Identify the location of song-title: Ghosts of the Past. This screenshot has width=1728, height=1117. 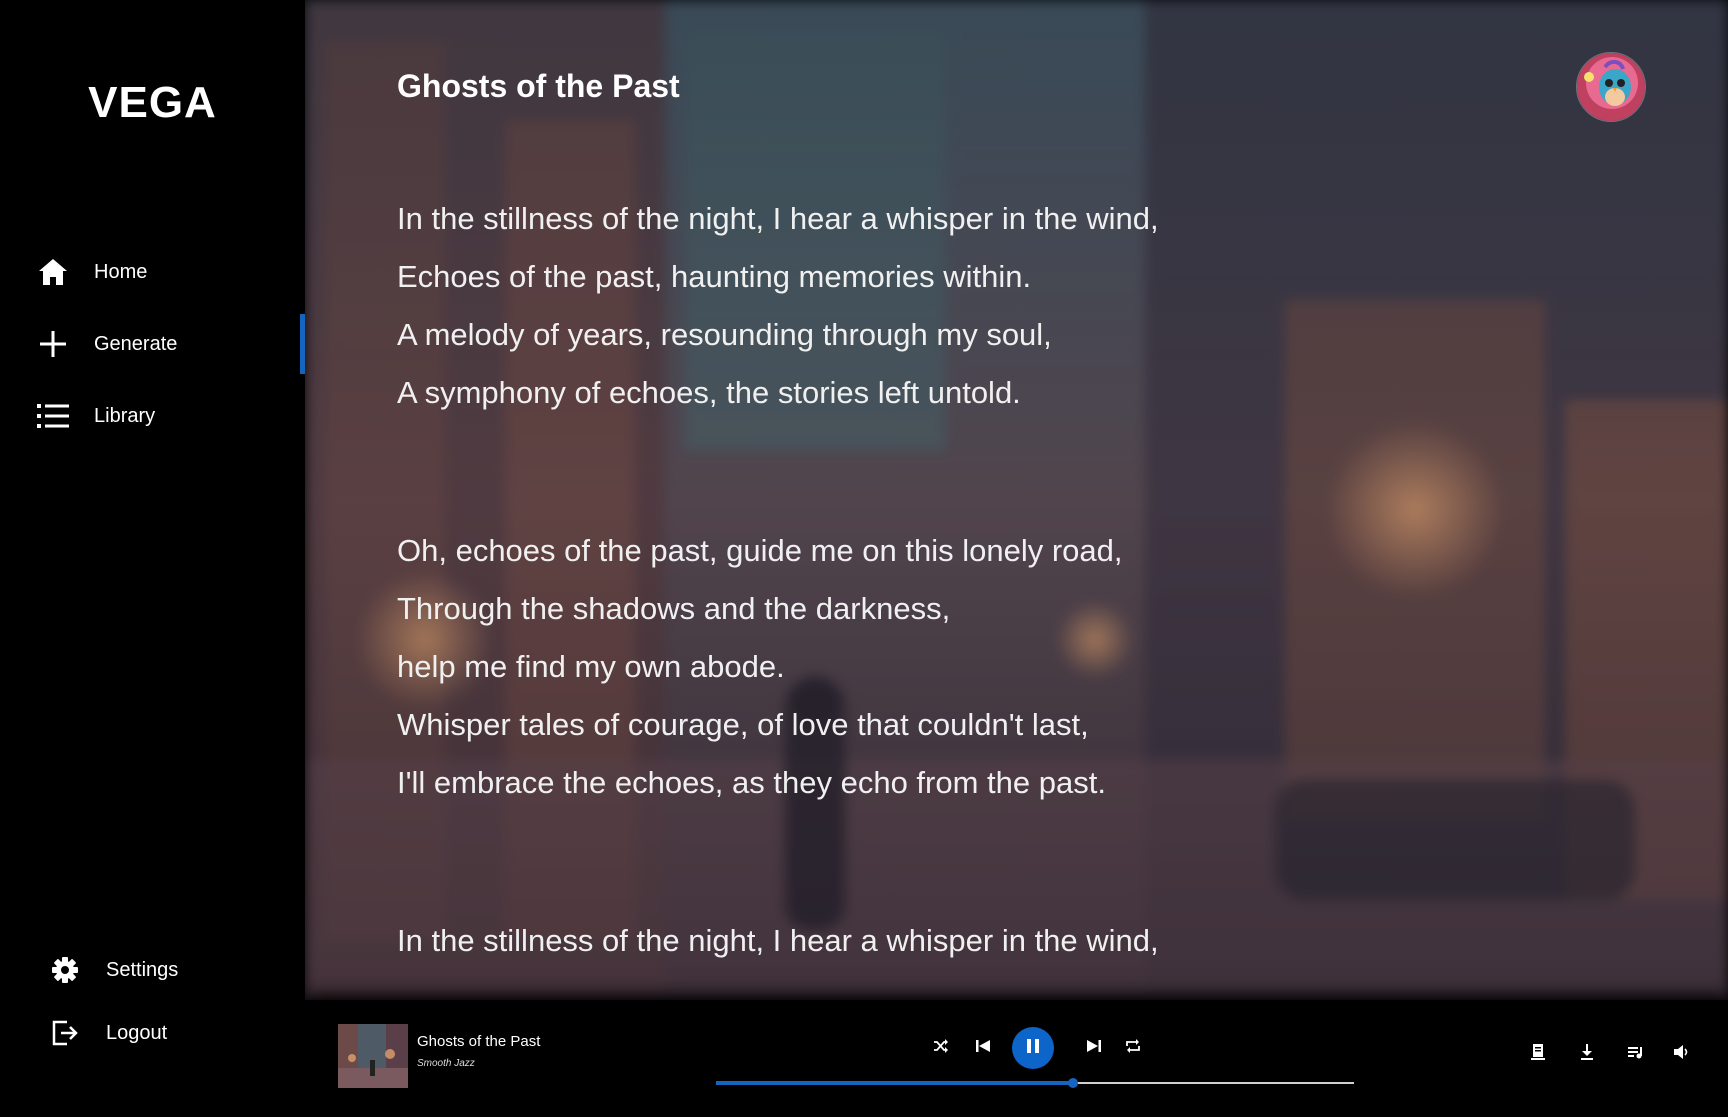
(538, 86).